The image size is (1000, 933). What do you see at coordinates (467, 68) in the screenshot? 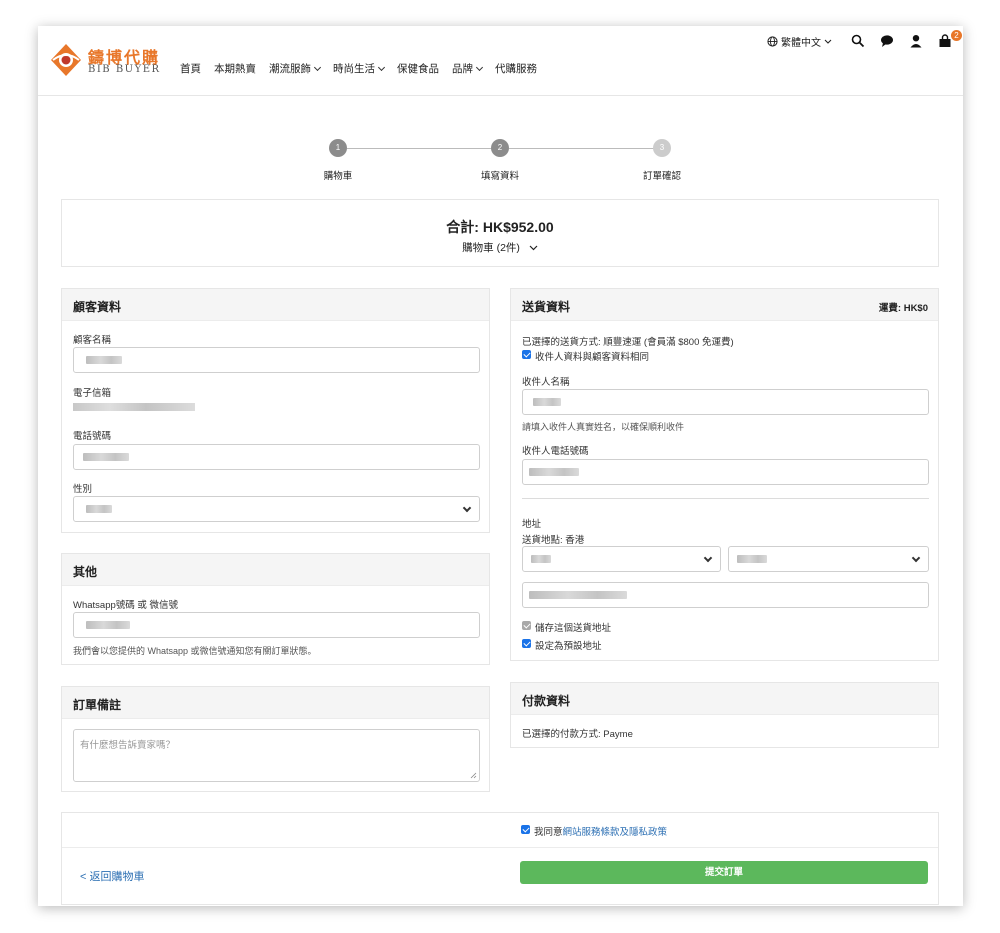
I see `nav-item-brands: 品牌` at bounding box center [467, 68].